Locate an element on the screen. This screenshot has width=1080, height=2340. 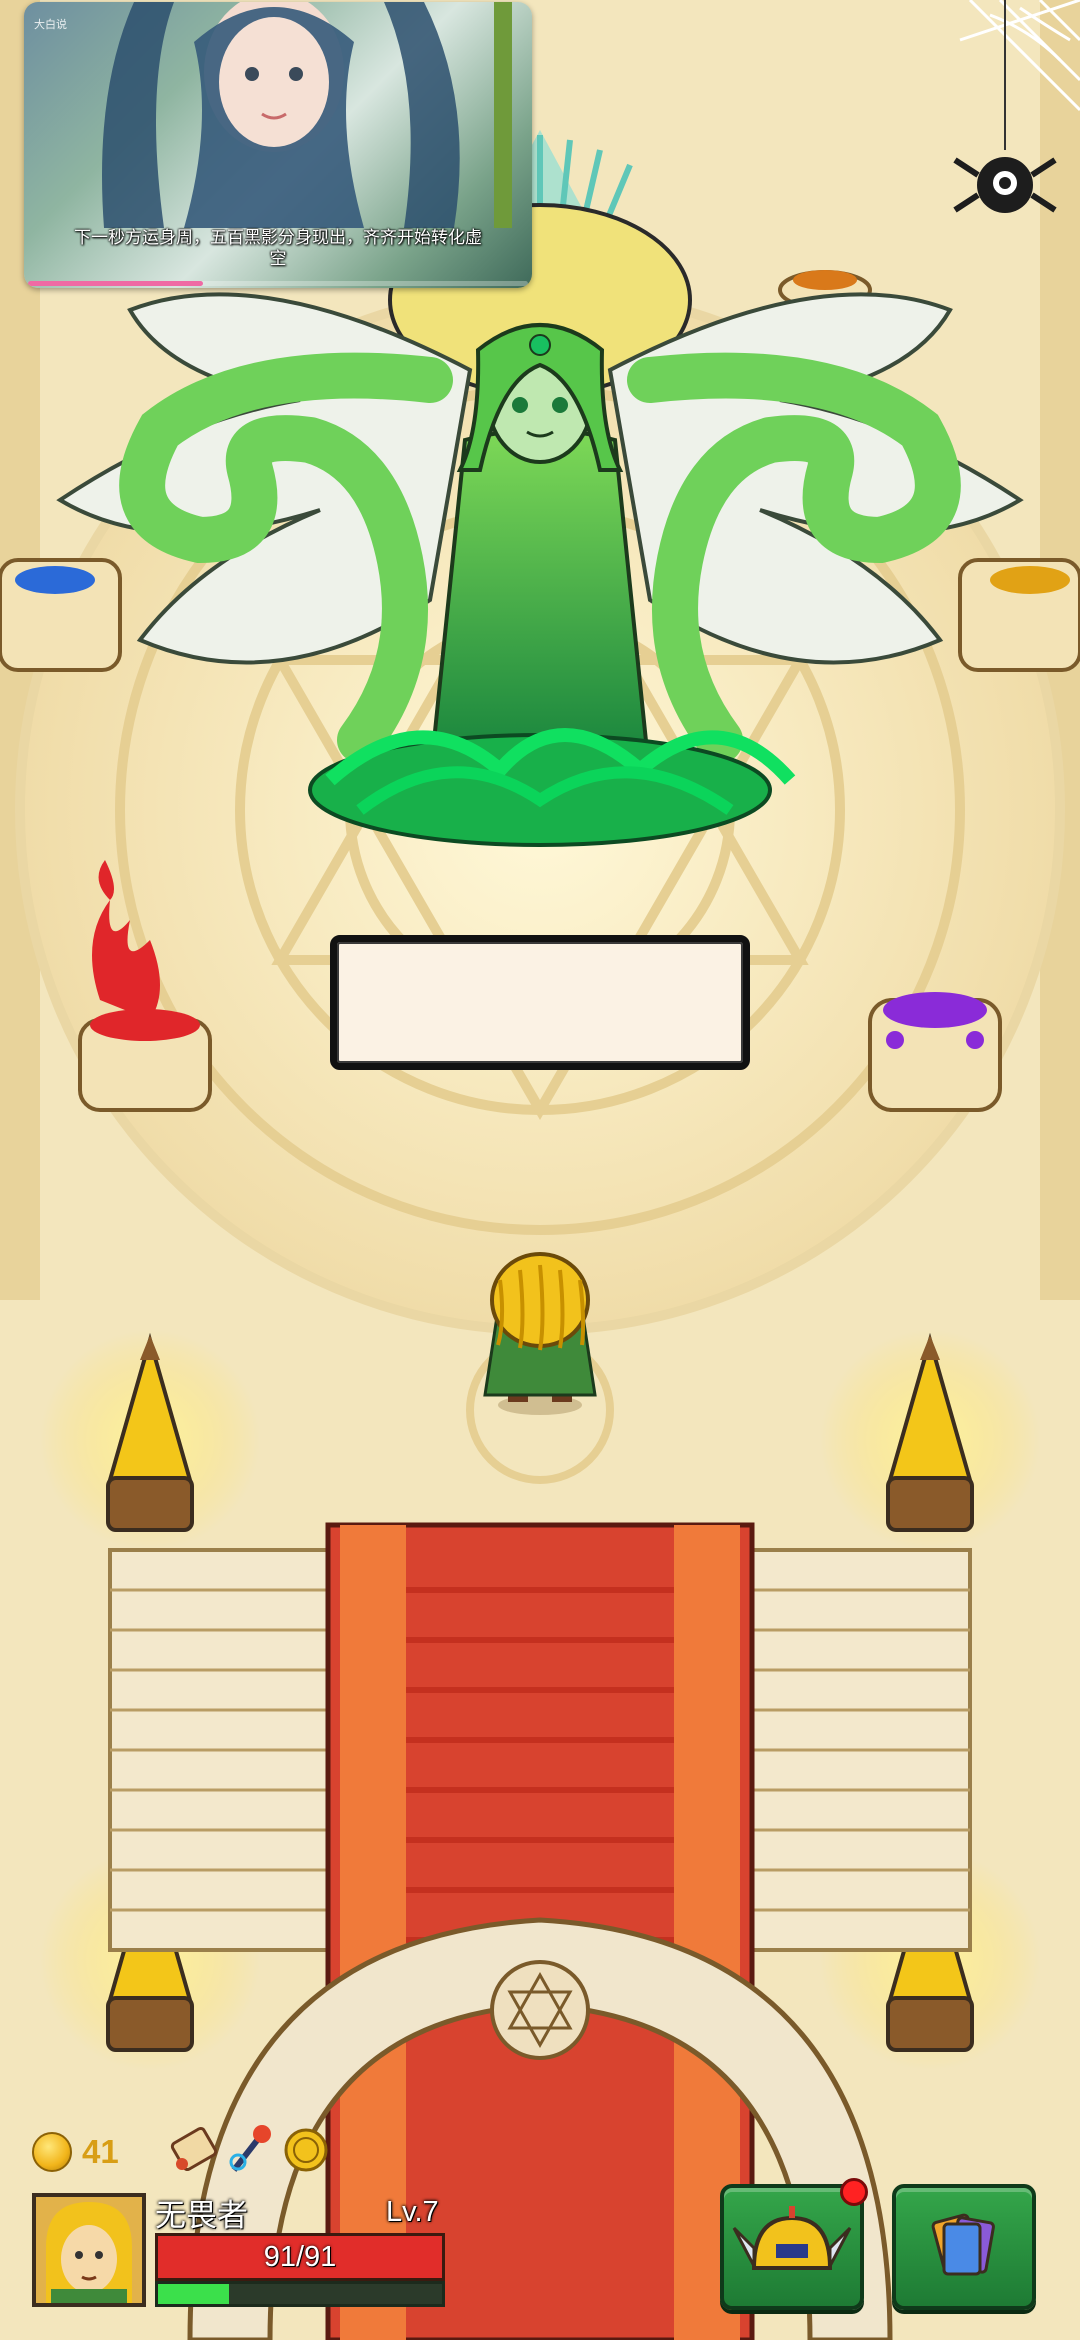
brick-wall-left is located at coordinates (220, 1750).